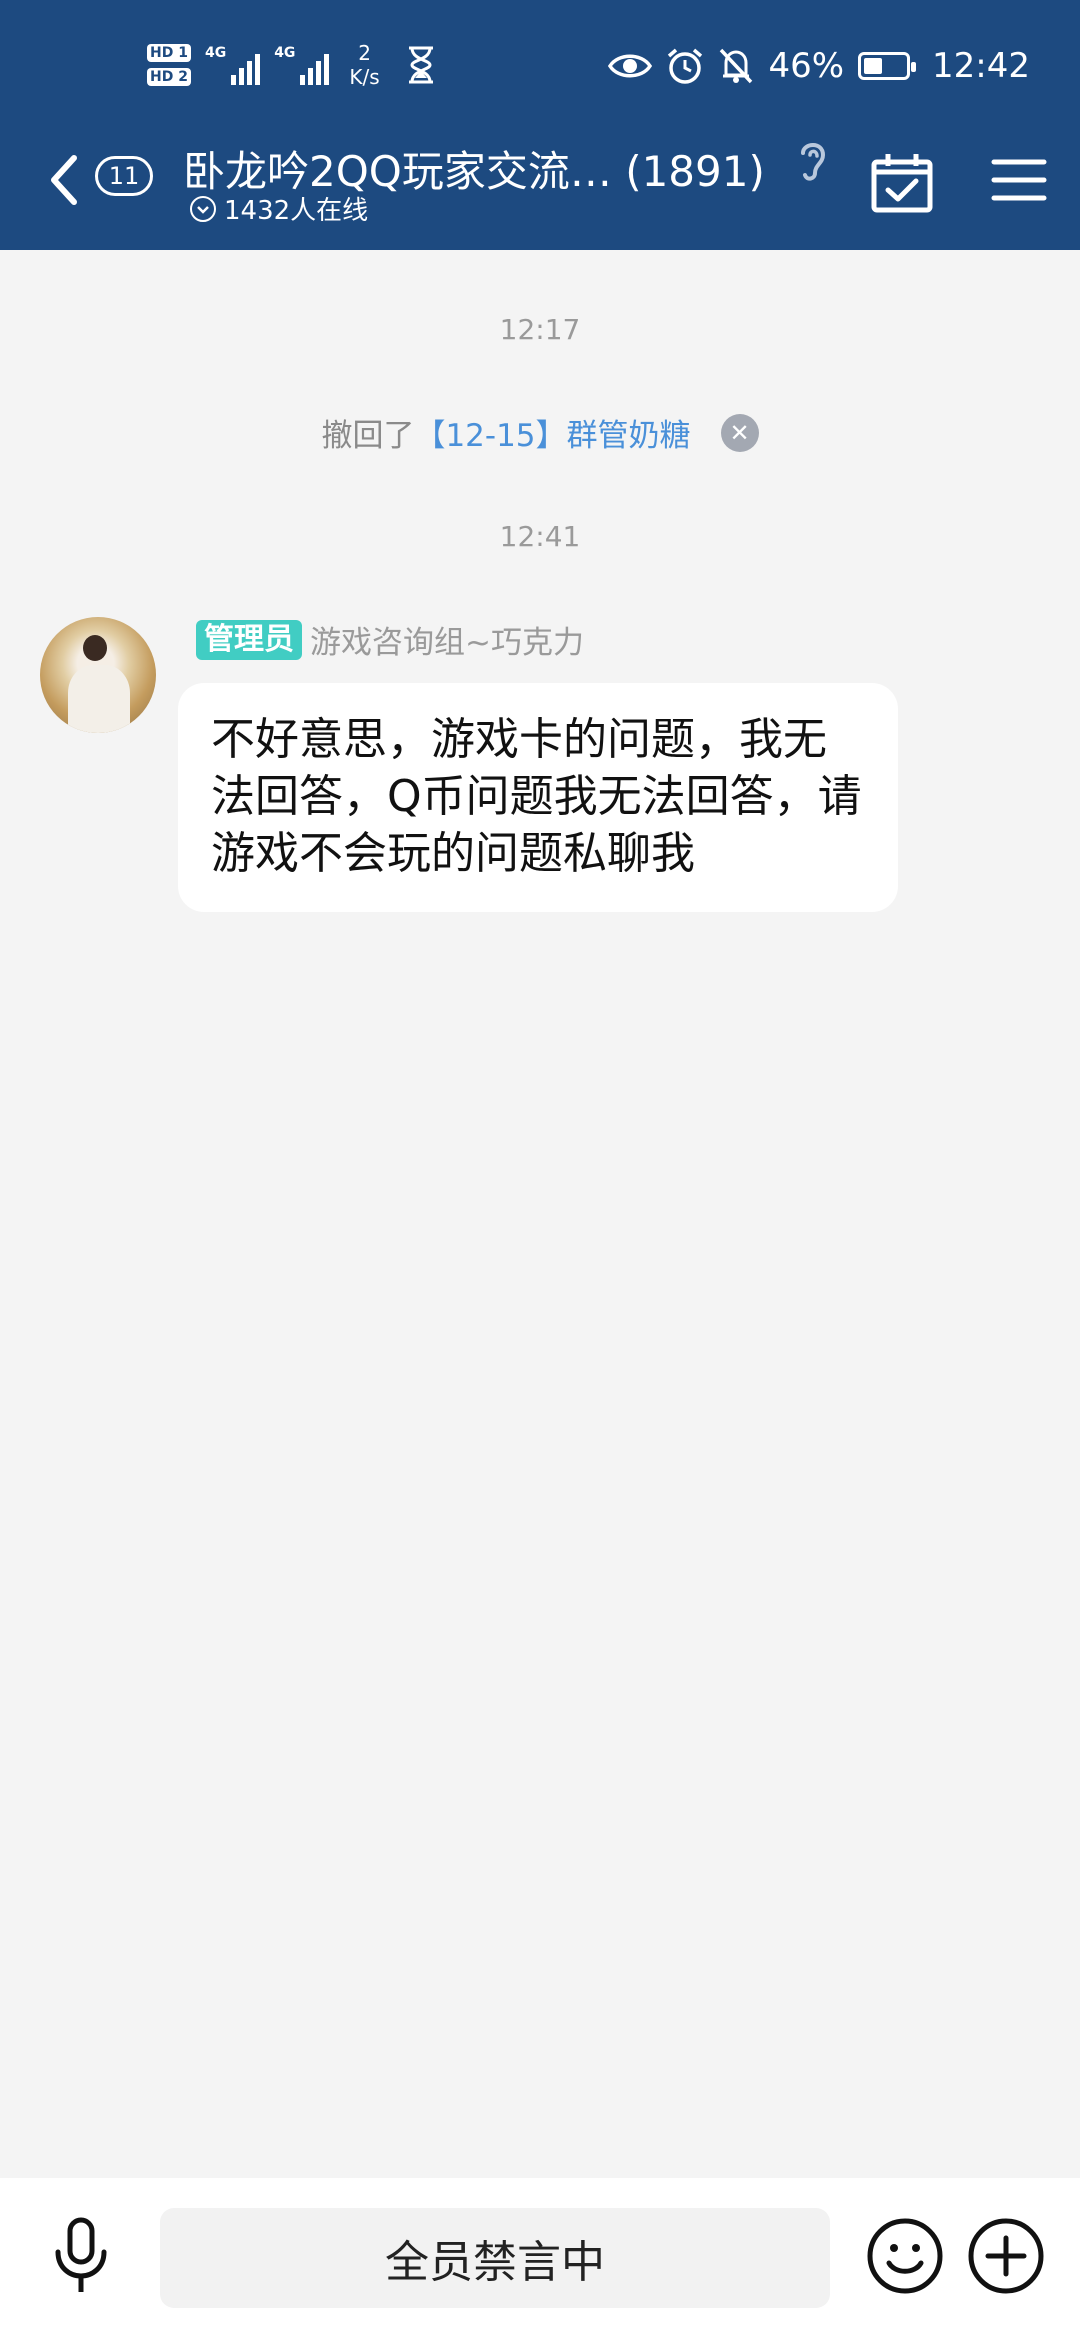 The image size is (1080, 2340). I want to click on role-badge: 管理员, so click(249, 639).